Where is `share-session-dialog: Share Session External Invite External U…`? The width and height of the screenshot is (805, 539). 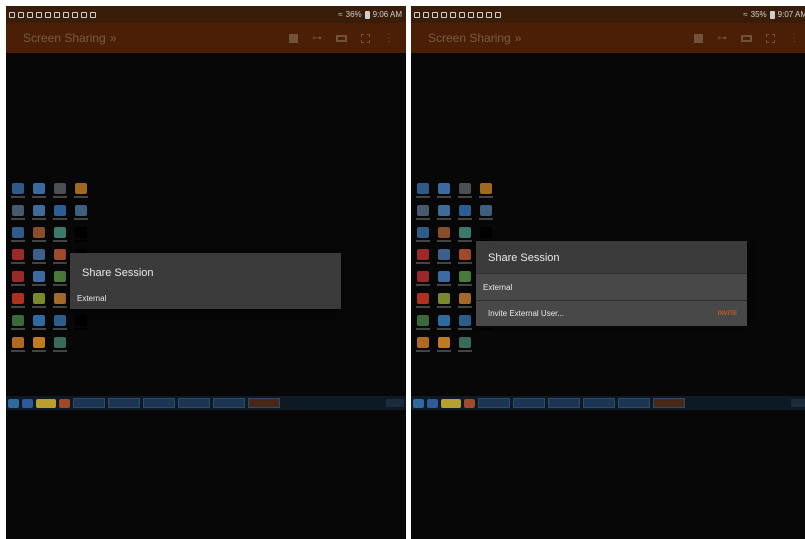
share-session-dialog: Share Session External Invite External U… is located at coordinates (611, 283).